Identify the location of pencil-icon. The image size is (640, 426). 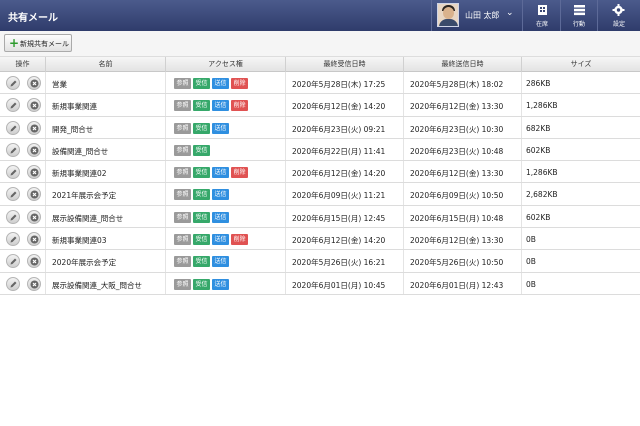
(13, 128).